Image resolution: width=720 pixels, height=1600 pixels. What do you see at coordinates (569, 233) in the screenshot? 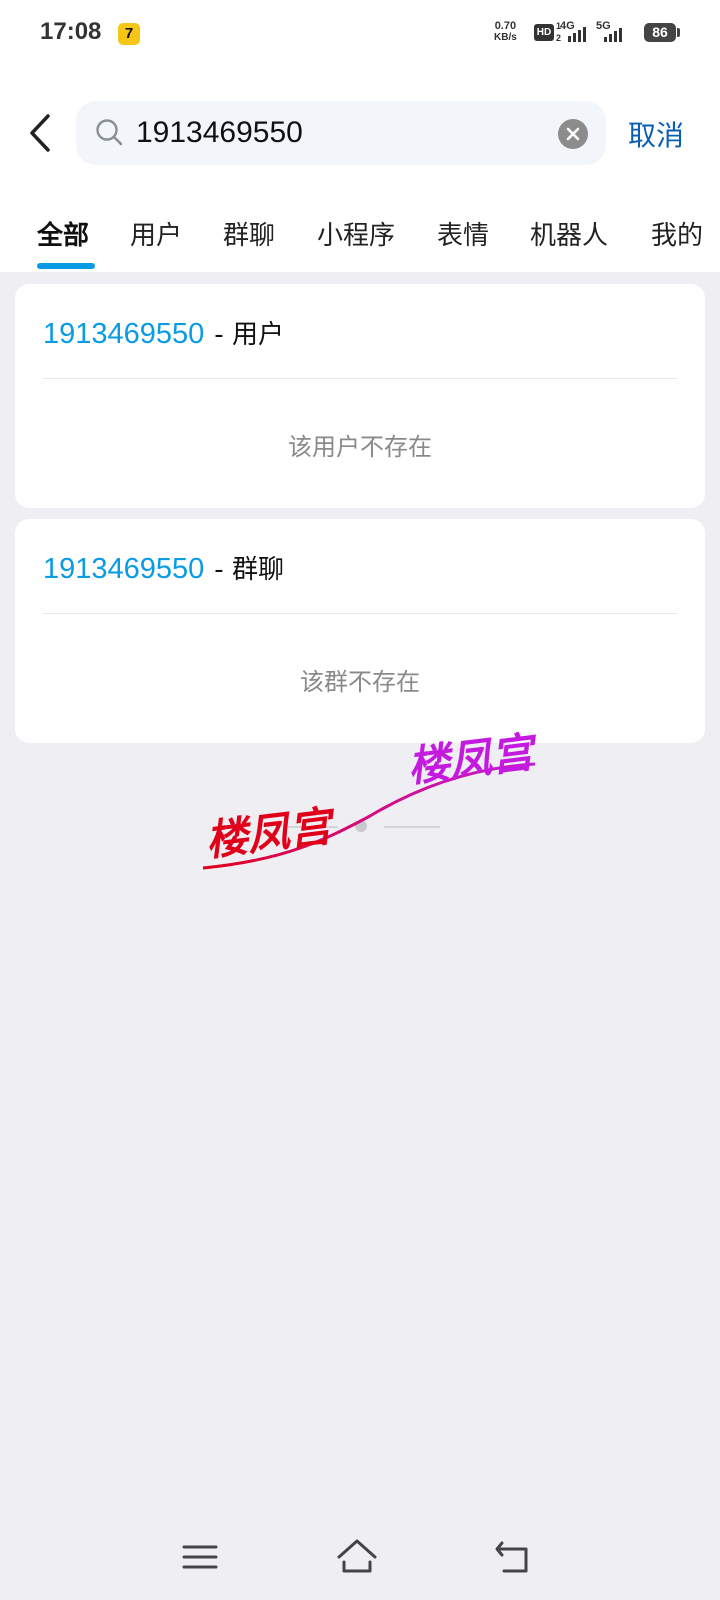
I see `tab-bots: 机器人` at bounding box center [569, 233].